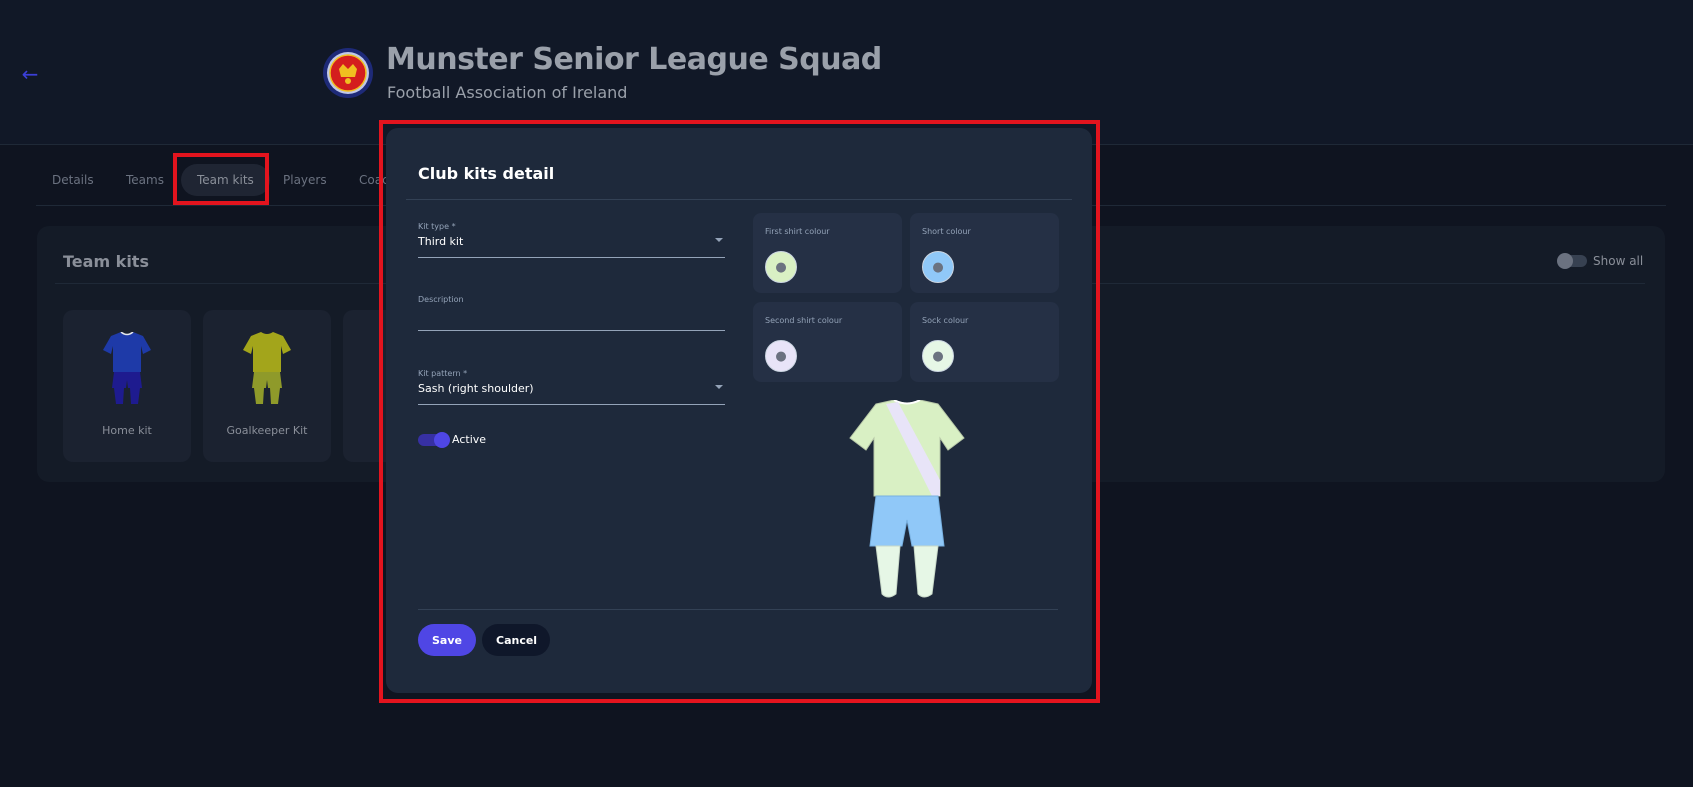 This screenshot has width=1693, height=787. Describe the element at coordinates (447, 640) in the screenshot. I see `save-button: Save` at that location.